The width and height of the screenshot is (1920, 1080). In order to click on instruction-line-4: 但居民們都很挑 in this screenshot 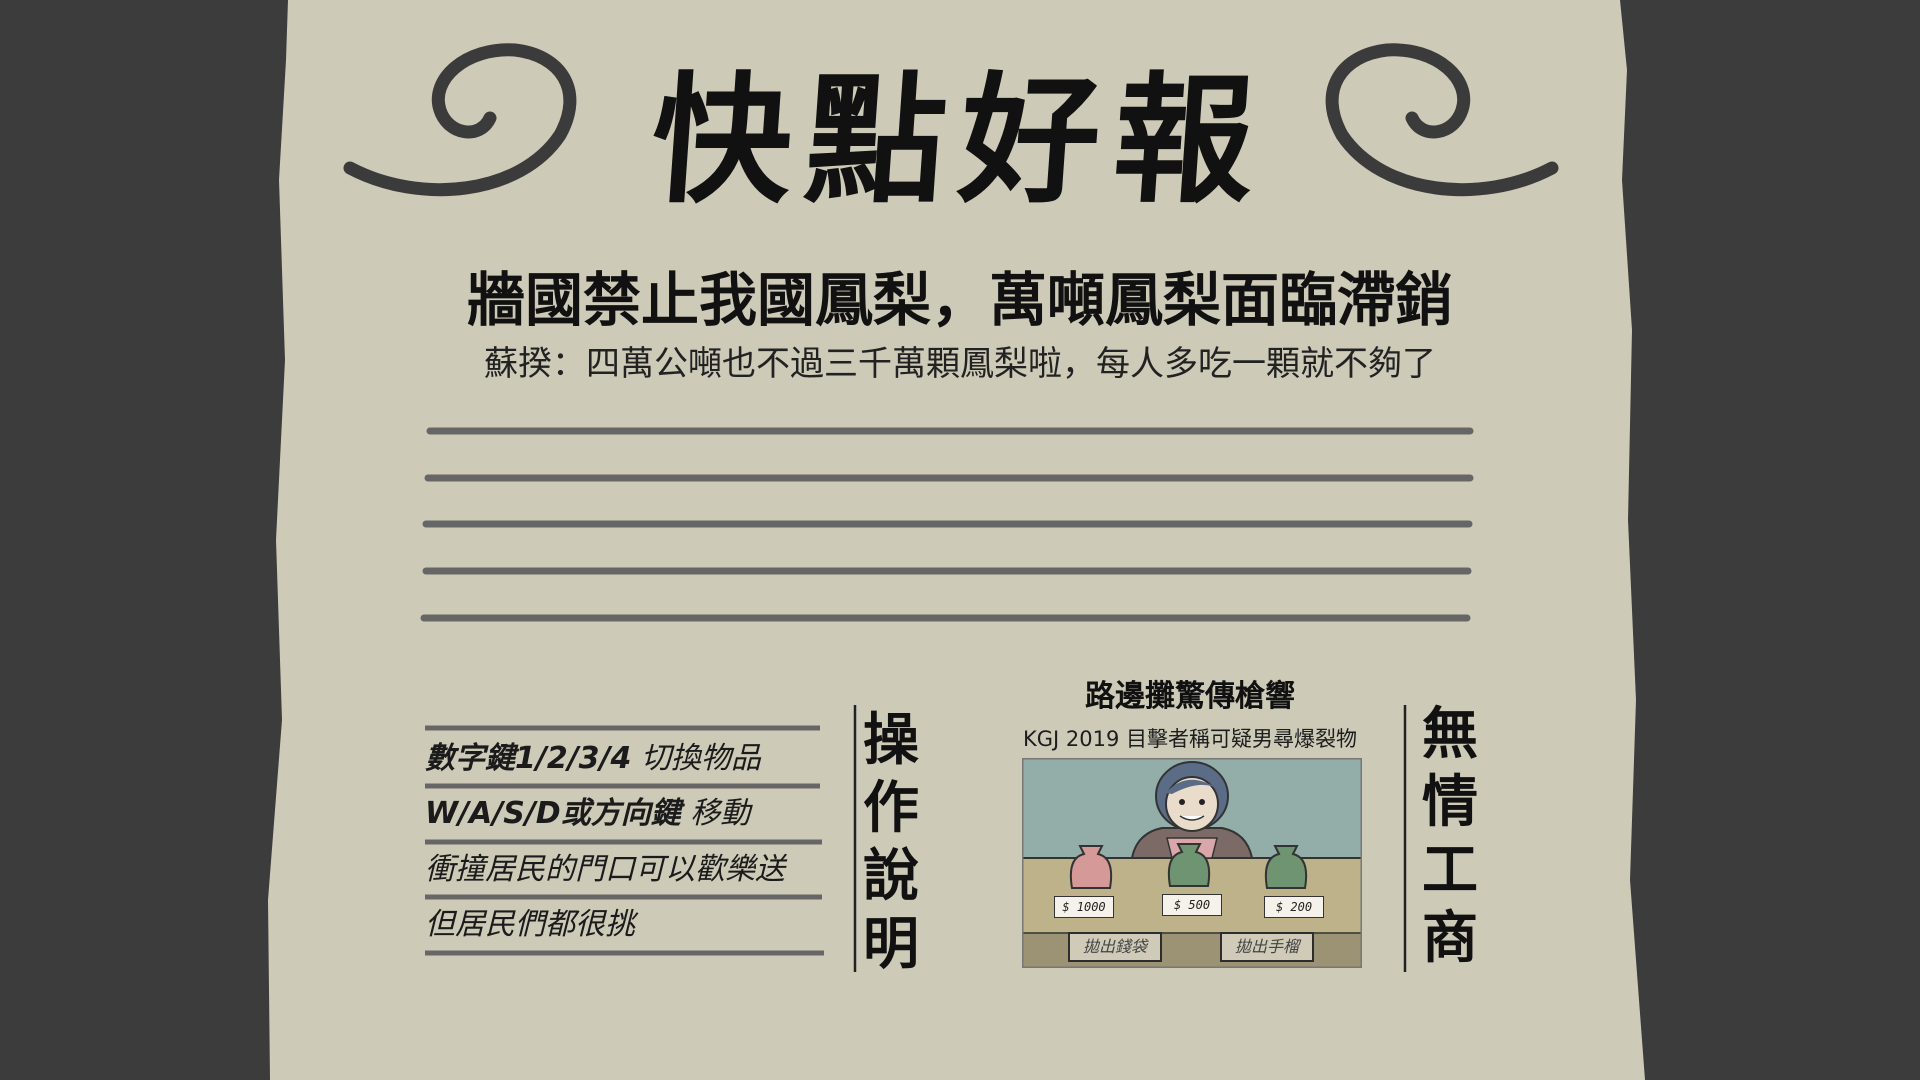, I will do `click(625, 925)`.